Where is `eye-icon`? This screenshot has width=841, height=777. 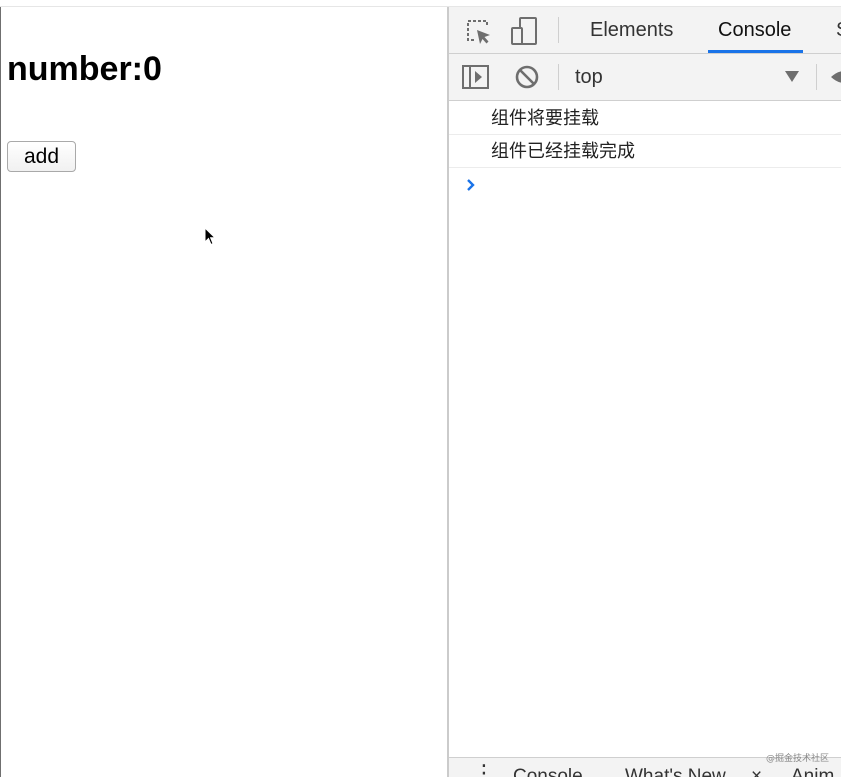
eye-icon is located at coordinates (835, 77).